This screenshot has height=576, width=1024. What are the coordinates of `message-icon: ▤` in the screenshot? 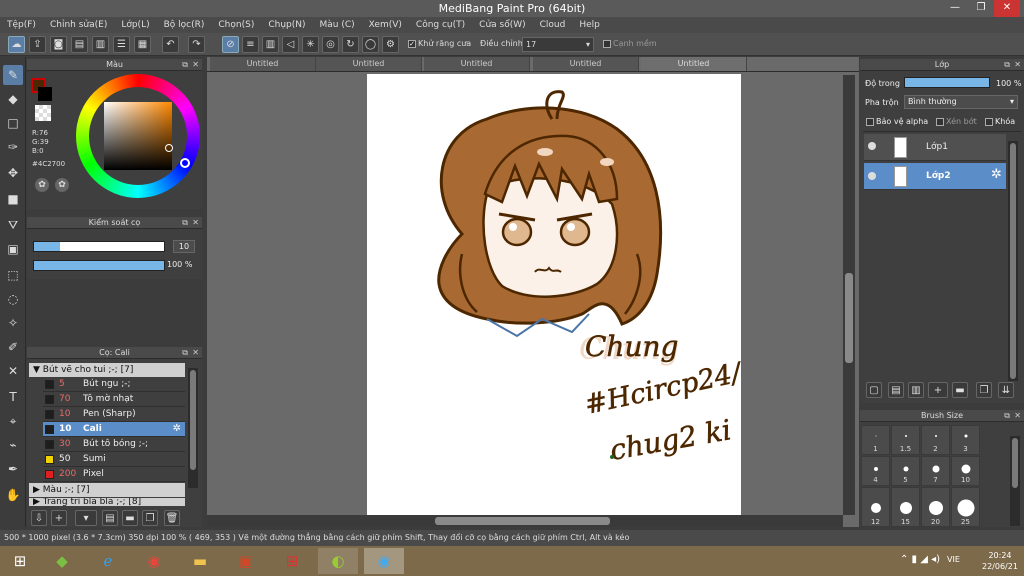 It's located at (79, 44).